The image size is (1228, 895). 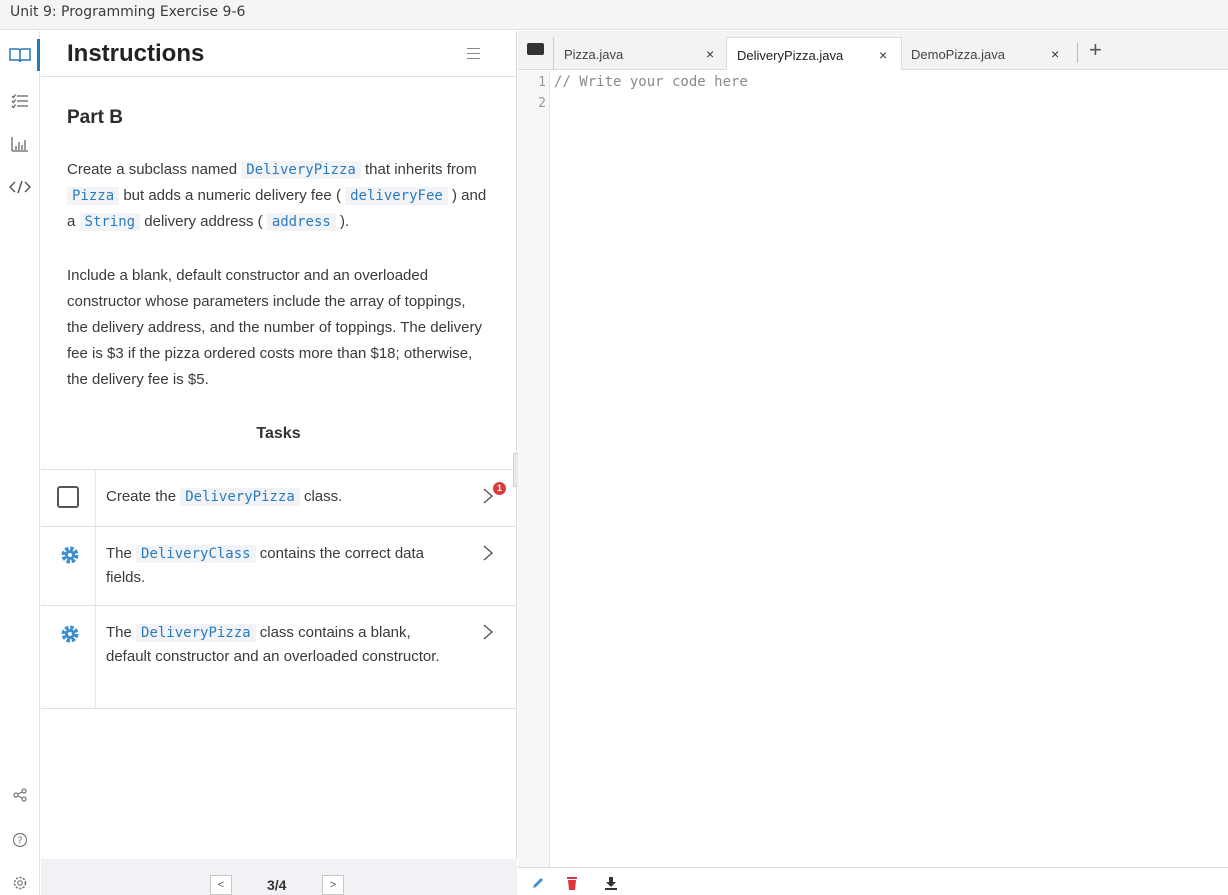 What do you see at coordinates (321, 496) in the screenshot?
I see `inline-text: class.` at bounding box center [321, 496].